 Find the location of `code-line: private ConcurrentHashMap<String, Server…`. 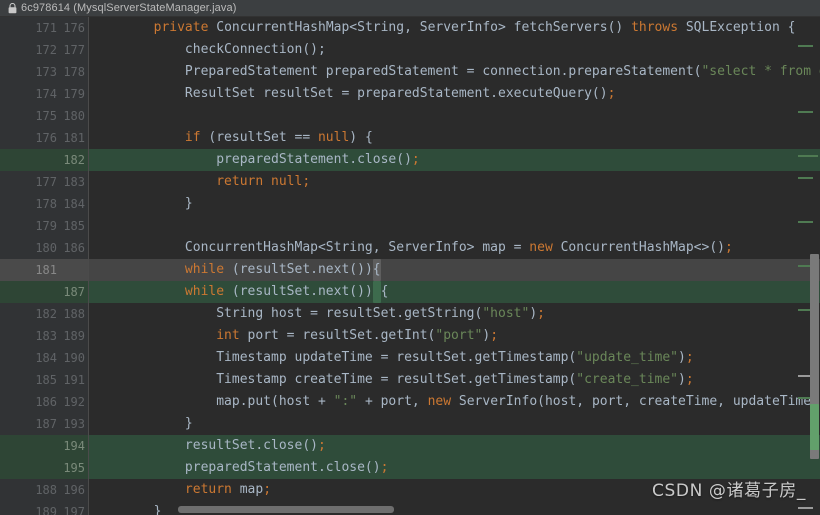

code-line: private ConcurrentHashMap<String, Server… is located at coordinates (454, 28).